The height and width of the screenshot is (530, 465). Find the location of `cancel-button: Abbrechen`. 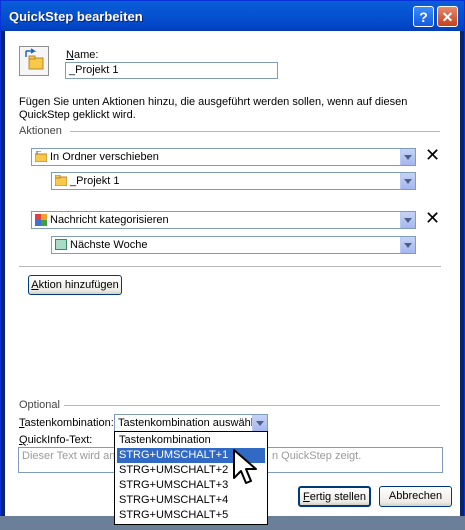

cancel-button: Abbrechen is located at coordinates (415, 496).